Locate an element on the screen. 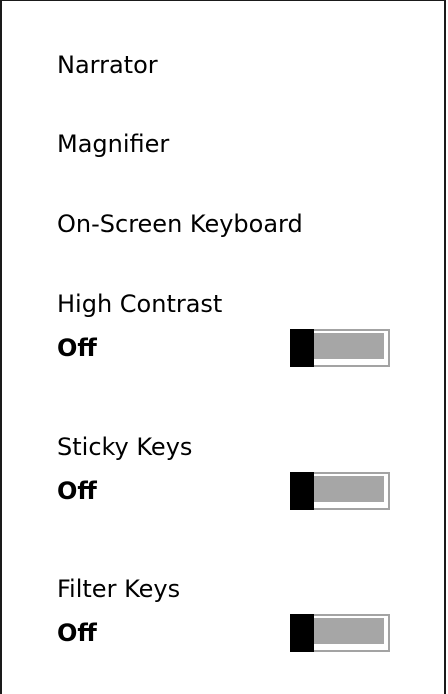 The image size is (448, 694). filter-keys-state: Off is located at coordinates (77, 633).